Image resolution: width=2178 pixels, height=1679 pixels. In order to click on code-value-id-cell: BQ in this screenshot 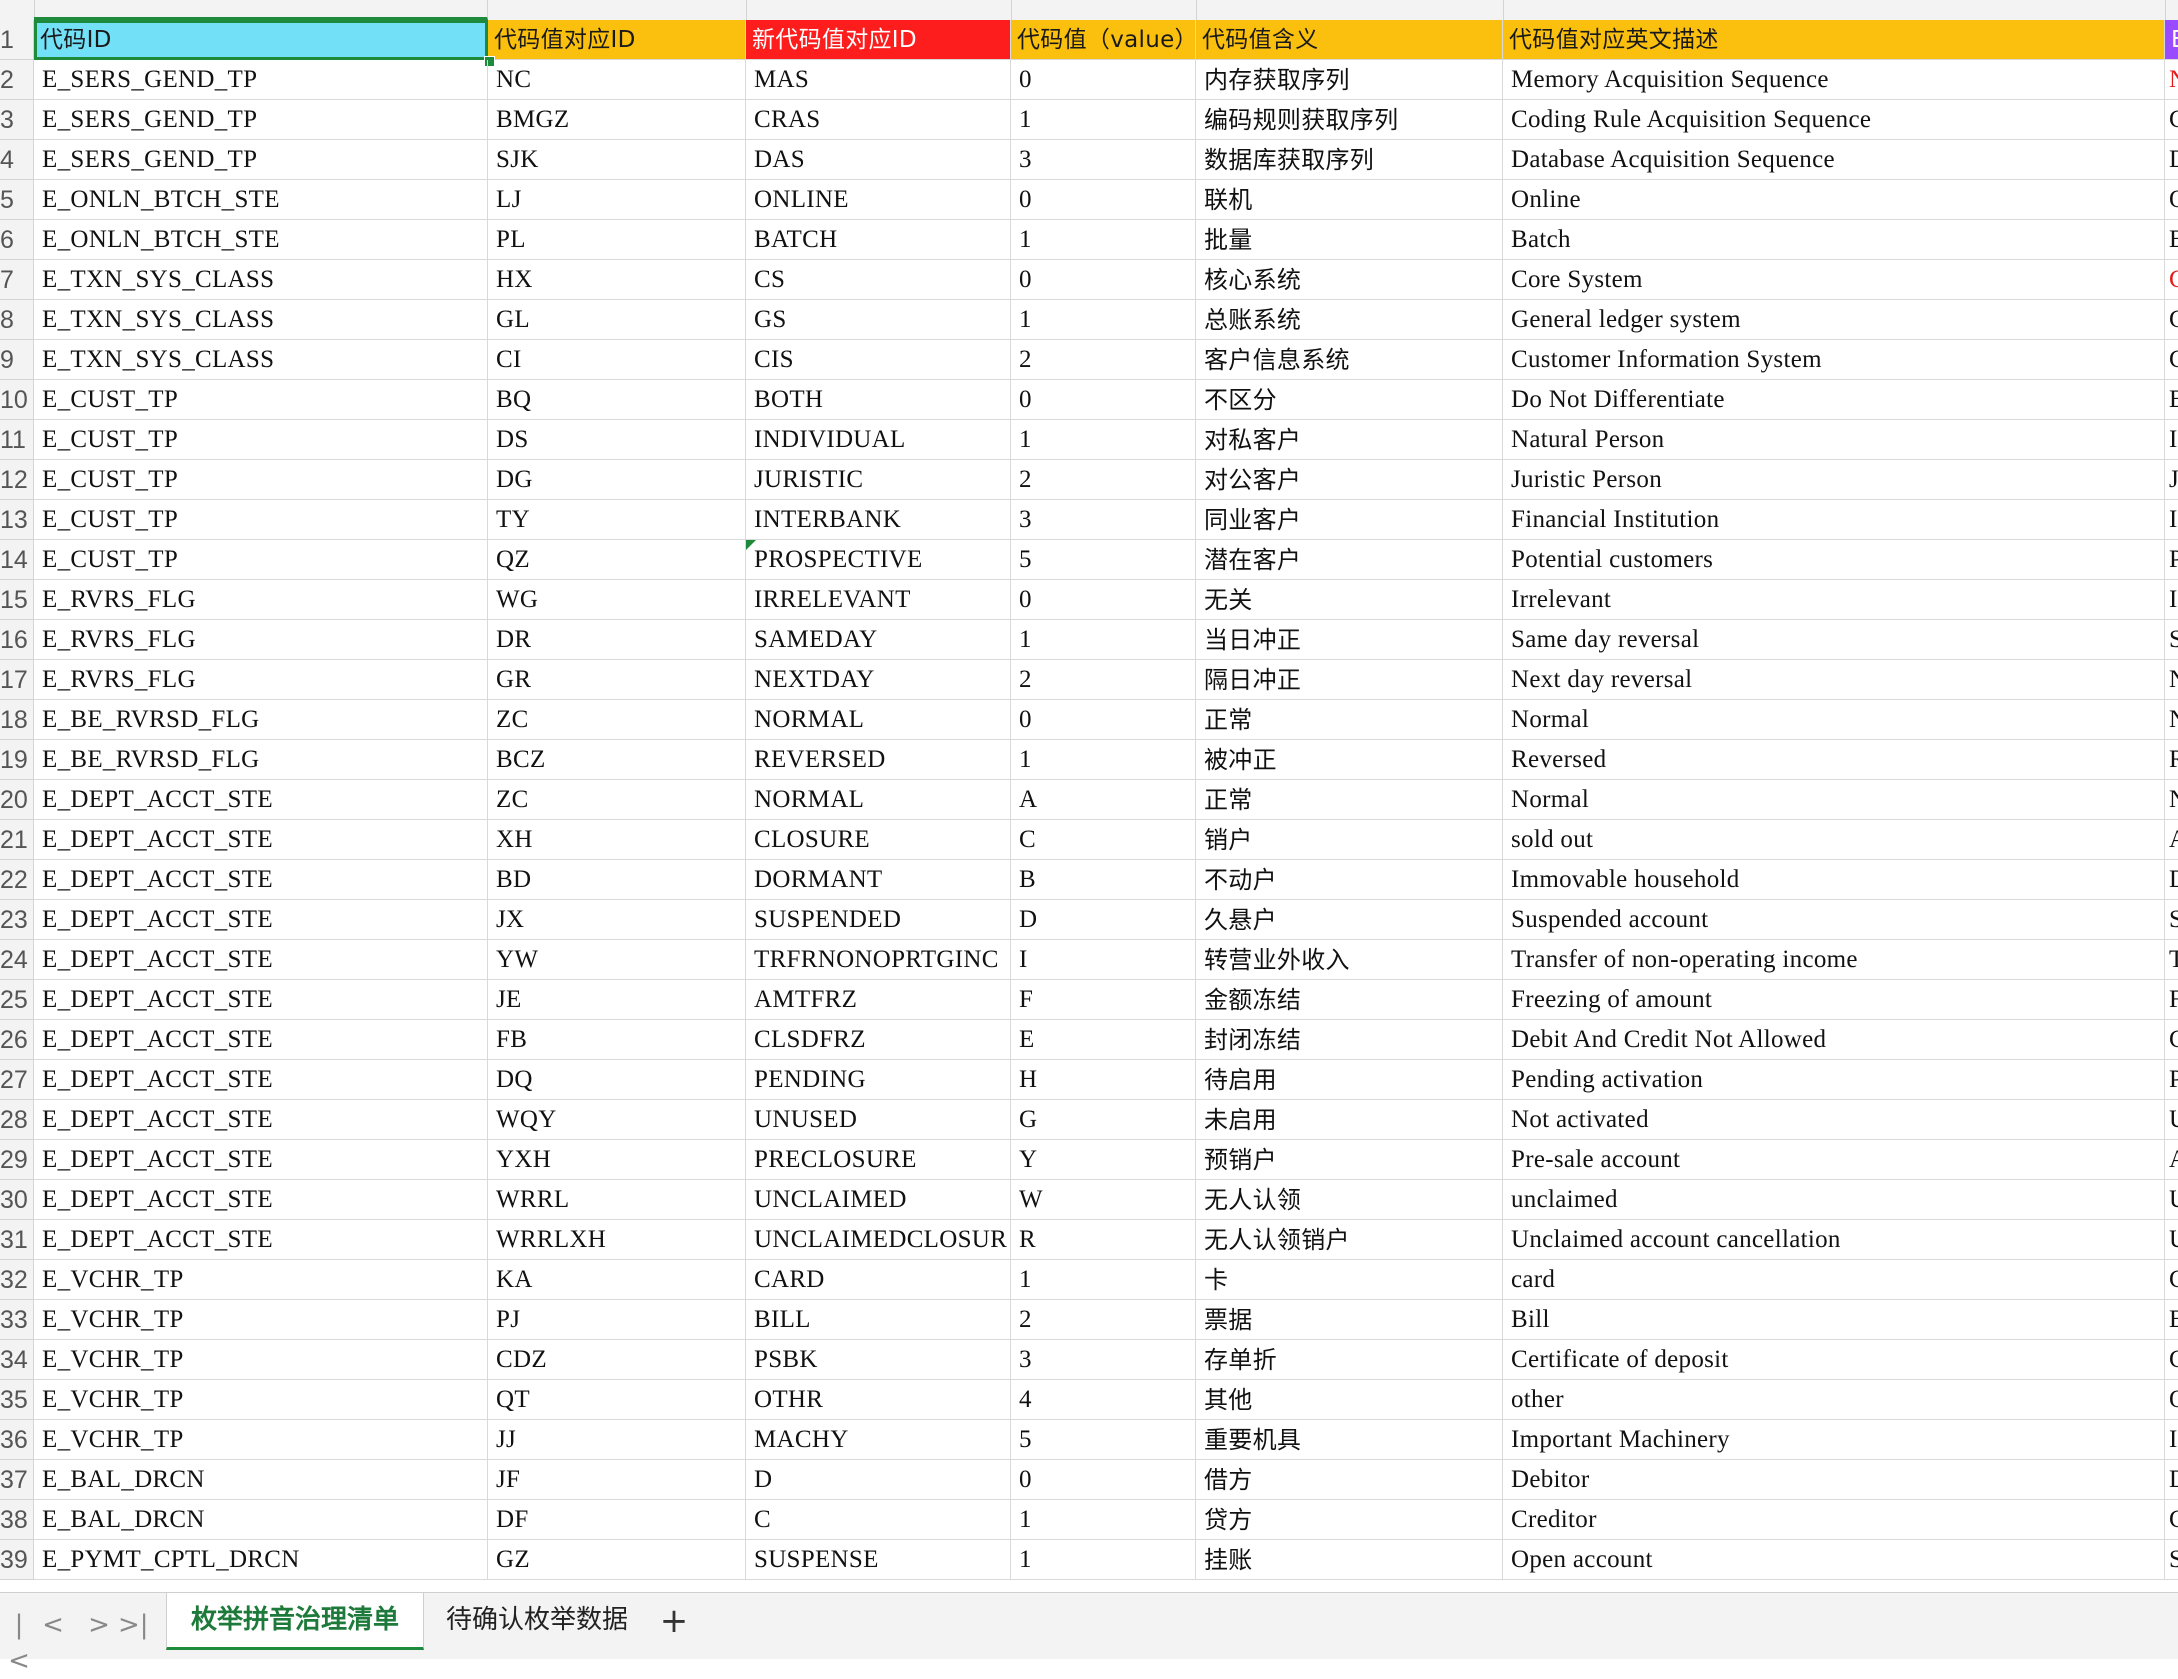, I will do `click(617, 400)`.